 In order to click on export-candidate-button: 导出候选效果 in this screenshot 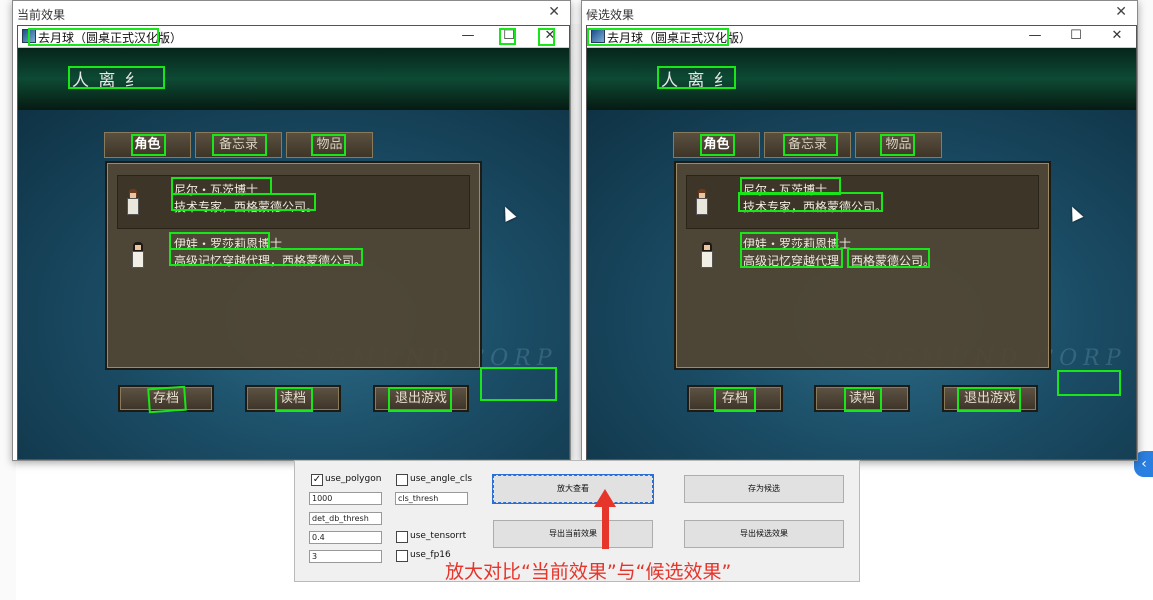, I will do `click(764, 534)`.